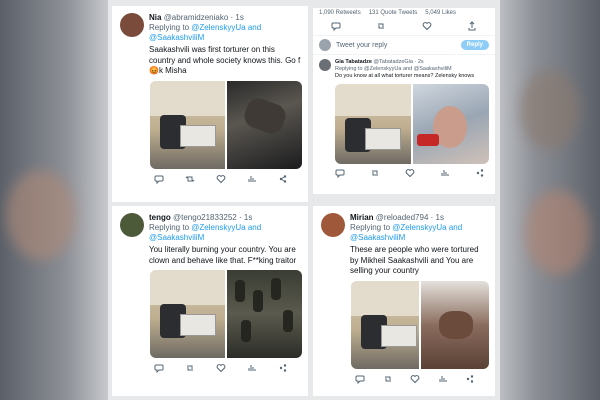 This screenshot has width=600, height=400. Describe the element at coordinates (474, 45) in the screenshot. I see `reply-button: Reply` at that location.